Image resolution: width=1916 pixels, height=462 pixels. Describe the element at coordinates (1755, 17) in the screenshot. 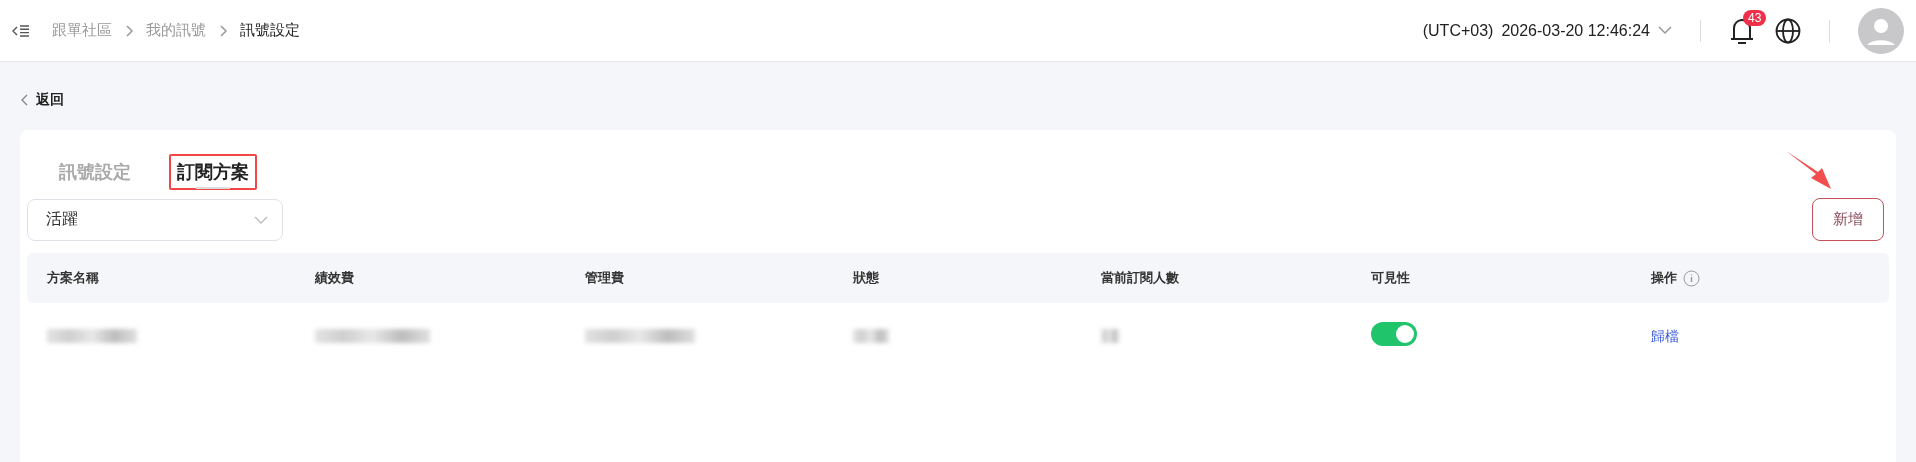

I see `notification-badge: 43` at that location.